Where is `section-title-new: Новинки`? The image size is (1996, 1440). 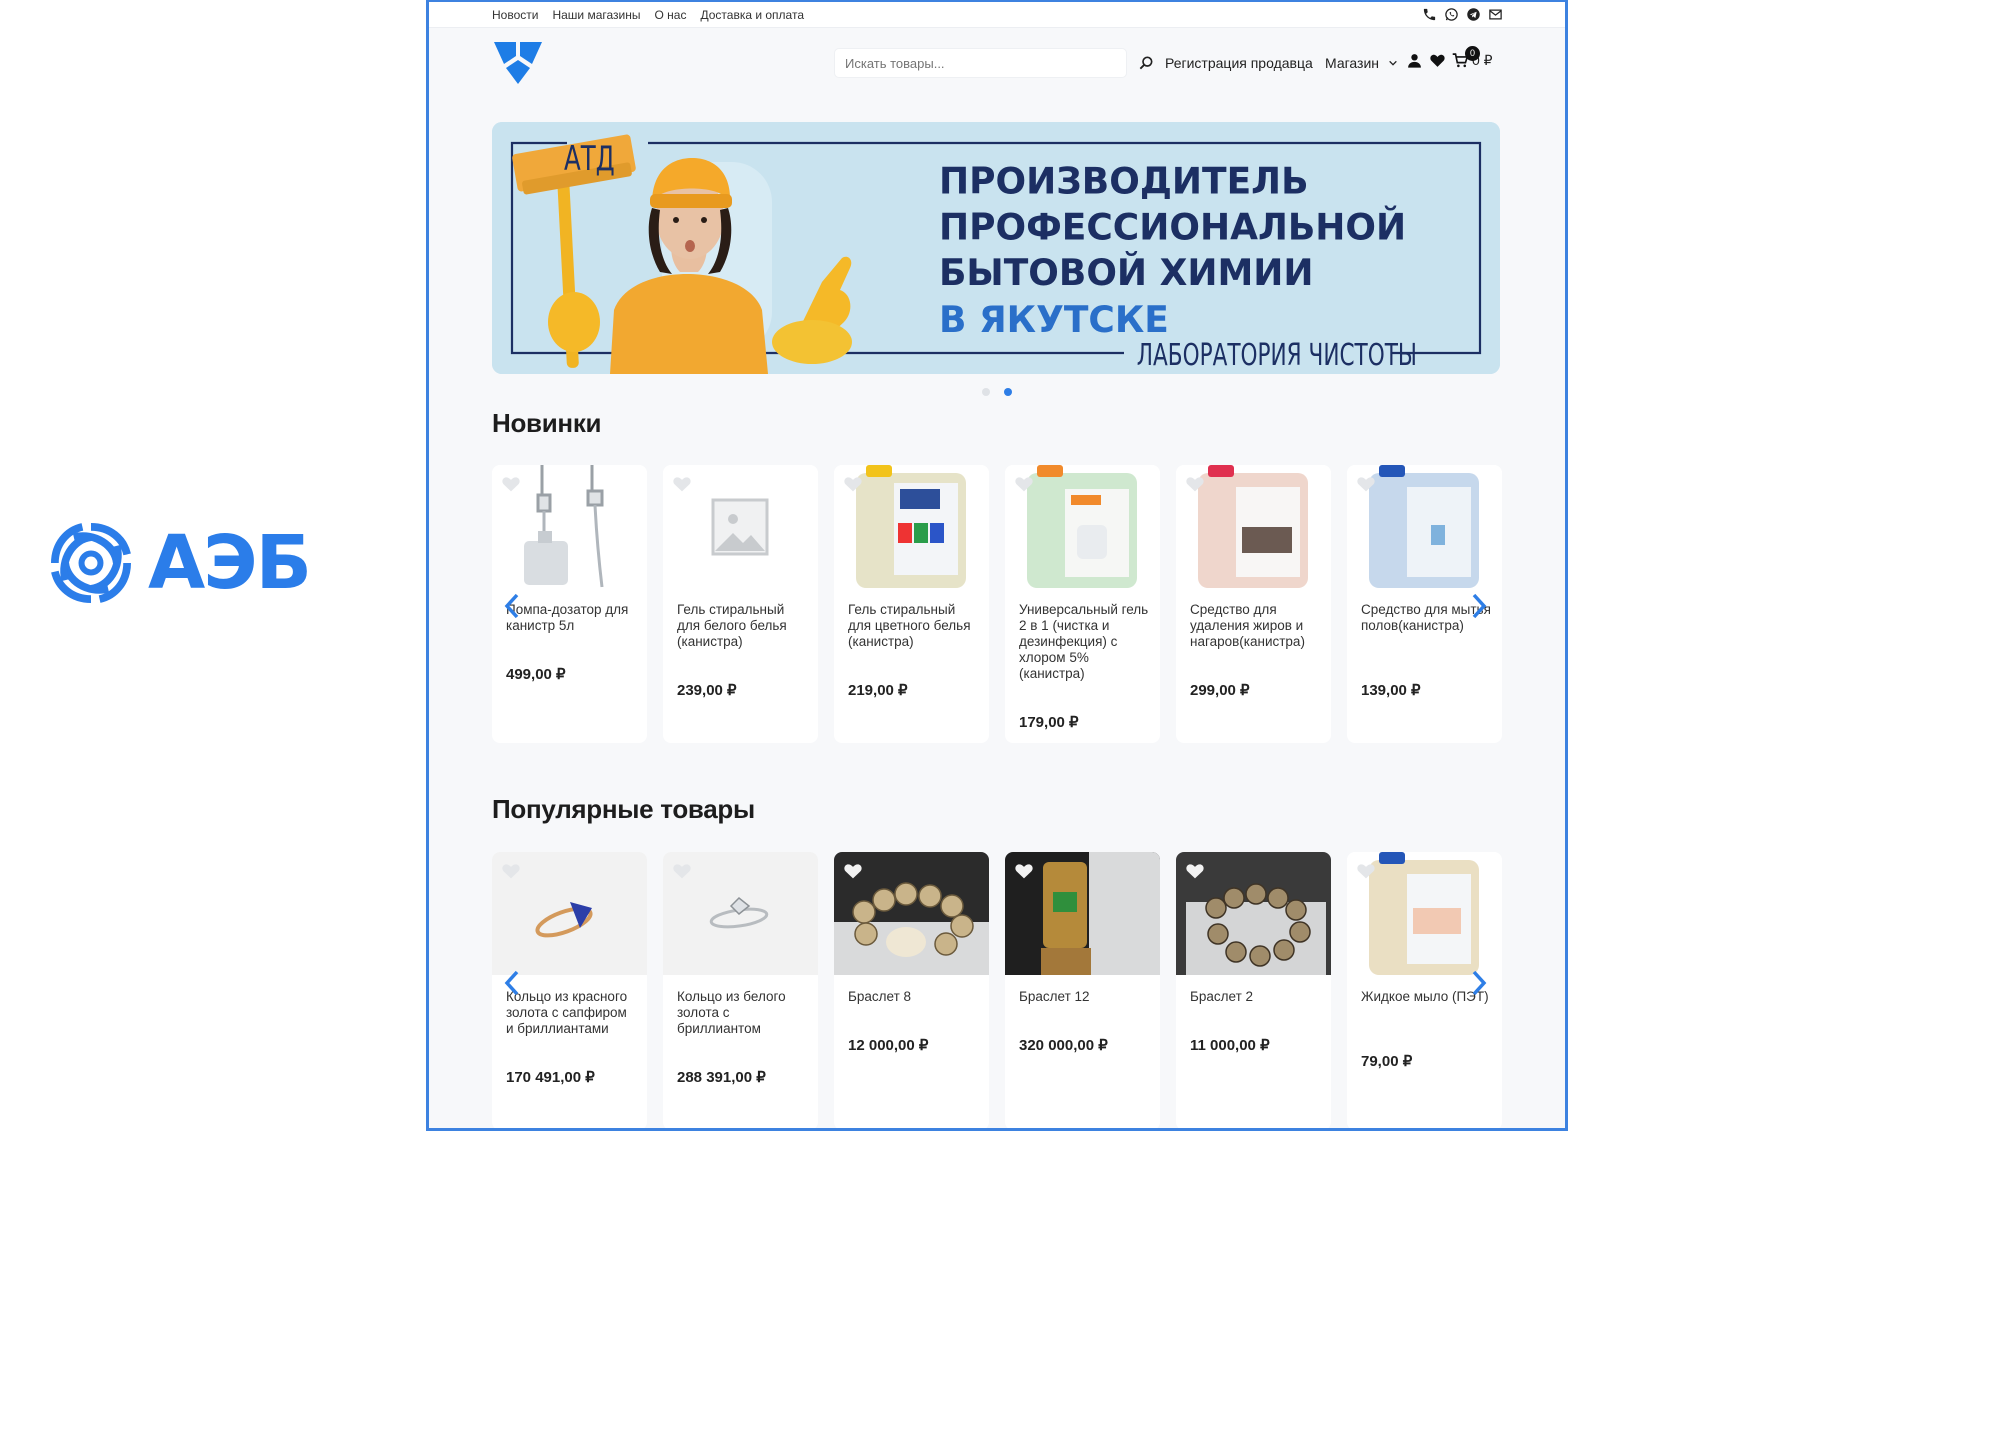
section-title-new: Новинки is located at coordinates (547, 423).